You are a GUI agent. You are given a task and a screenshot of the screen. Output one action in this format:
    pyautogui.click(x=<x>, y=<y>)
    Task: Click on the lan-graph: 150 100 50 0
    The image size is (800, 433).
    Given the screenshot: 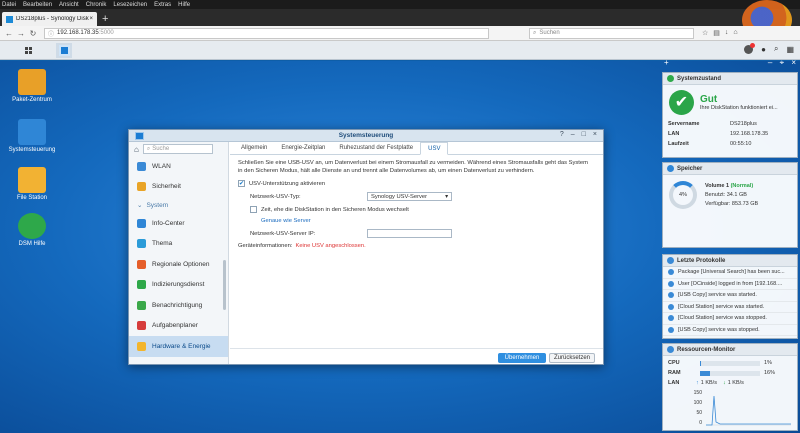 What is the action you would take?
    pyautogui.click(x=730, y=409)
    